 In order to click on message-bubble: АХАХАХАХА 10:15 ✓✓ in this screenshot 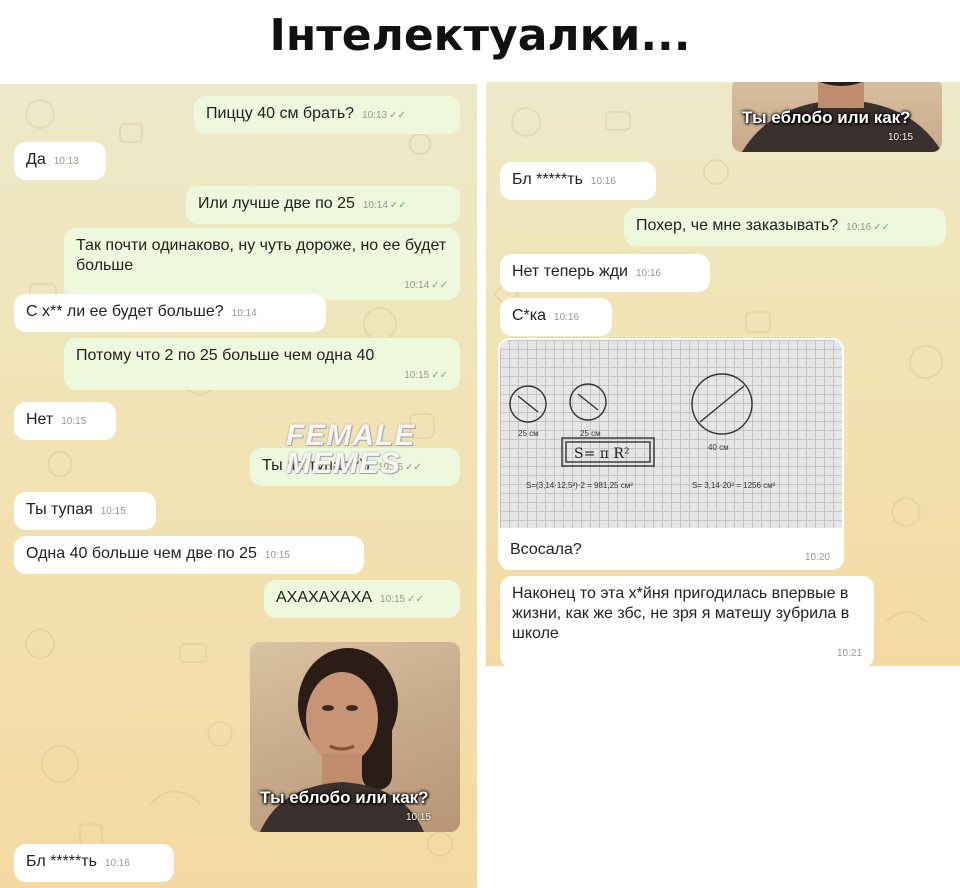, I will do `click(362, 599)`.